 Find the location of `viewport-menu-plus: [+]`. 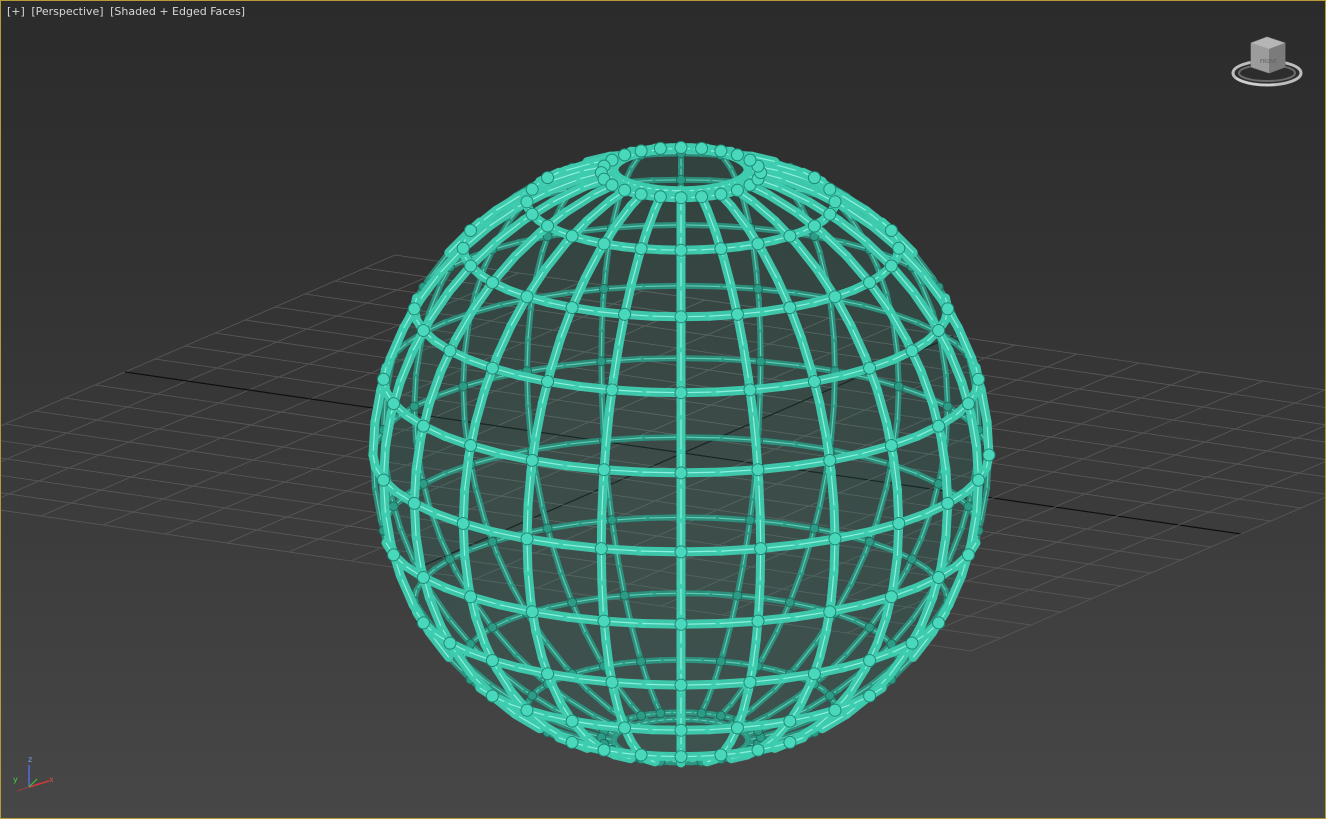

viewport-menu-plus: [+] is located at coordinates (16, 11).